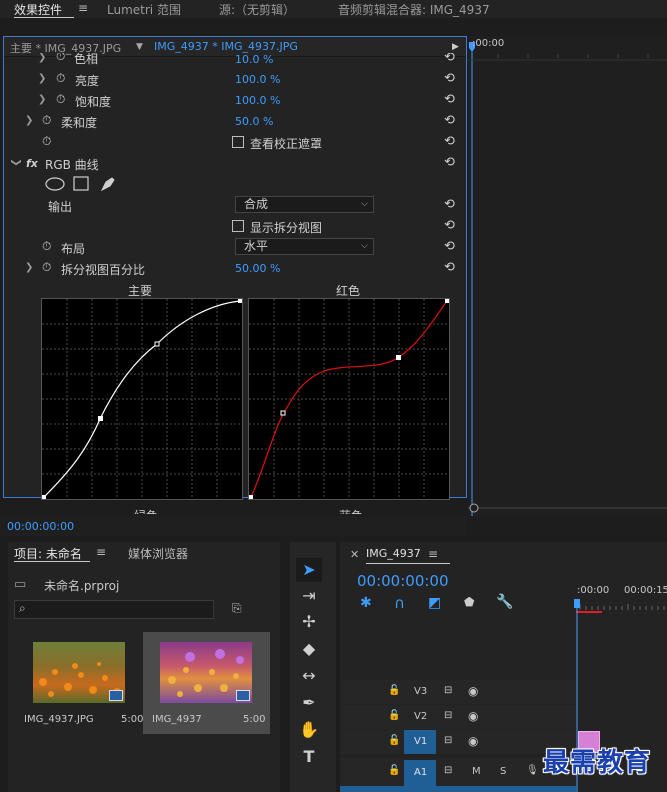  Describe the element at coordinates (73, 249) in the screenshot. I see `param-label: 布局` at that location.